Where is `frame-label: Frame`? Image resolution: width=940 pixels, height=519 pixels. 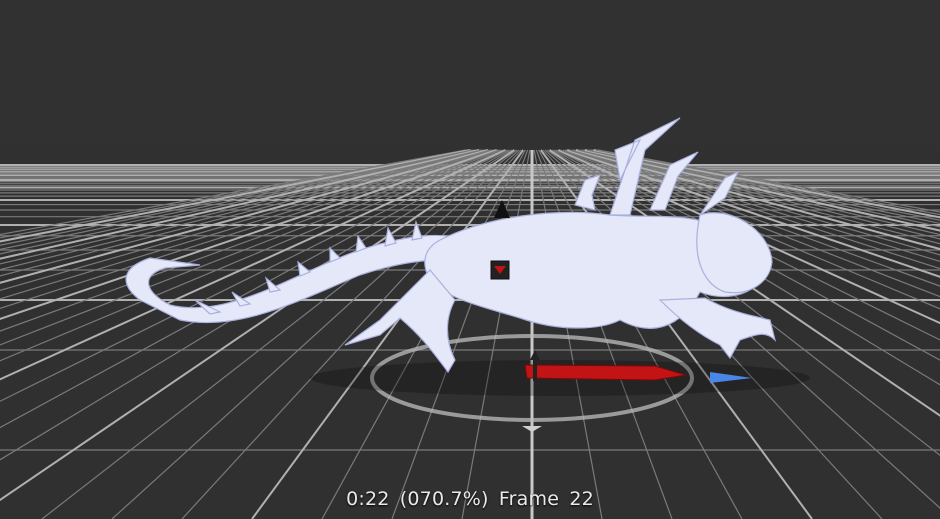
frame-label: Frame is located at coordinates (529, 499).